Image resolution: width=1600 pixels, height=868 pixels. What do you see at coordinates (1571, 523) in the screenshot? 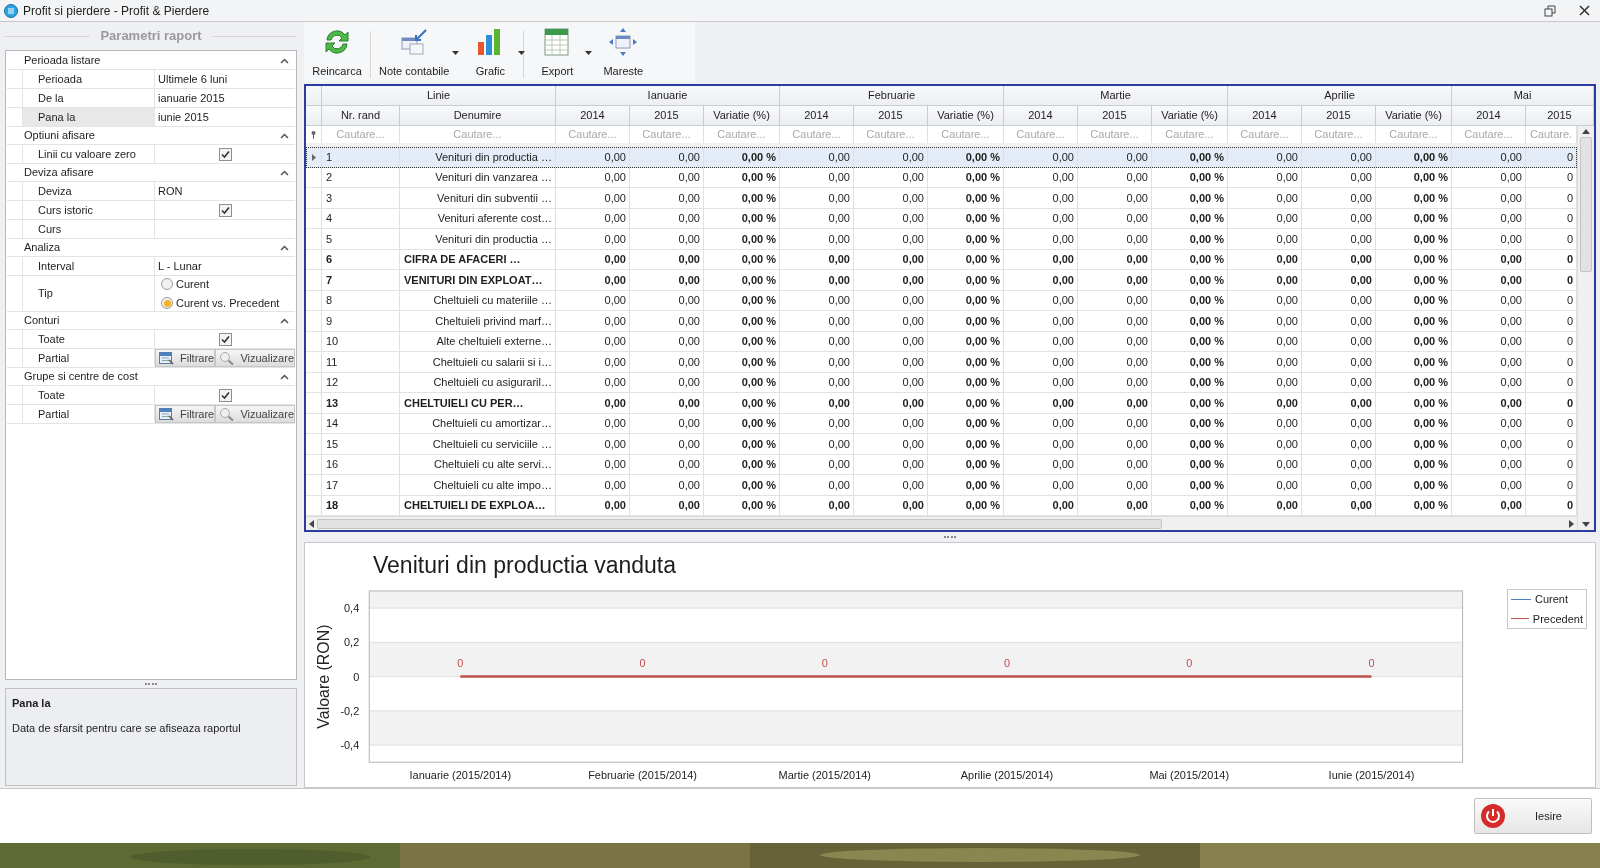
I see `scroll-right-icon` at bounding box center [1571, 523].